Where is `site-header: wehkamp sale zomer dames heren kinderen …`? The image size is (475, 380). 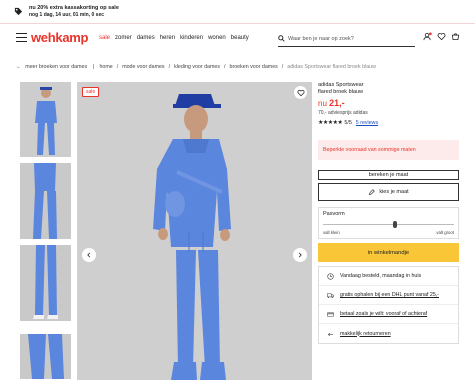 site-header: wehkamp sale zomer dames heren kinderen … is located at coordinates (237, 39).